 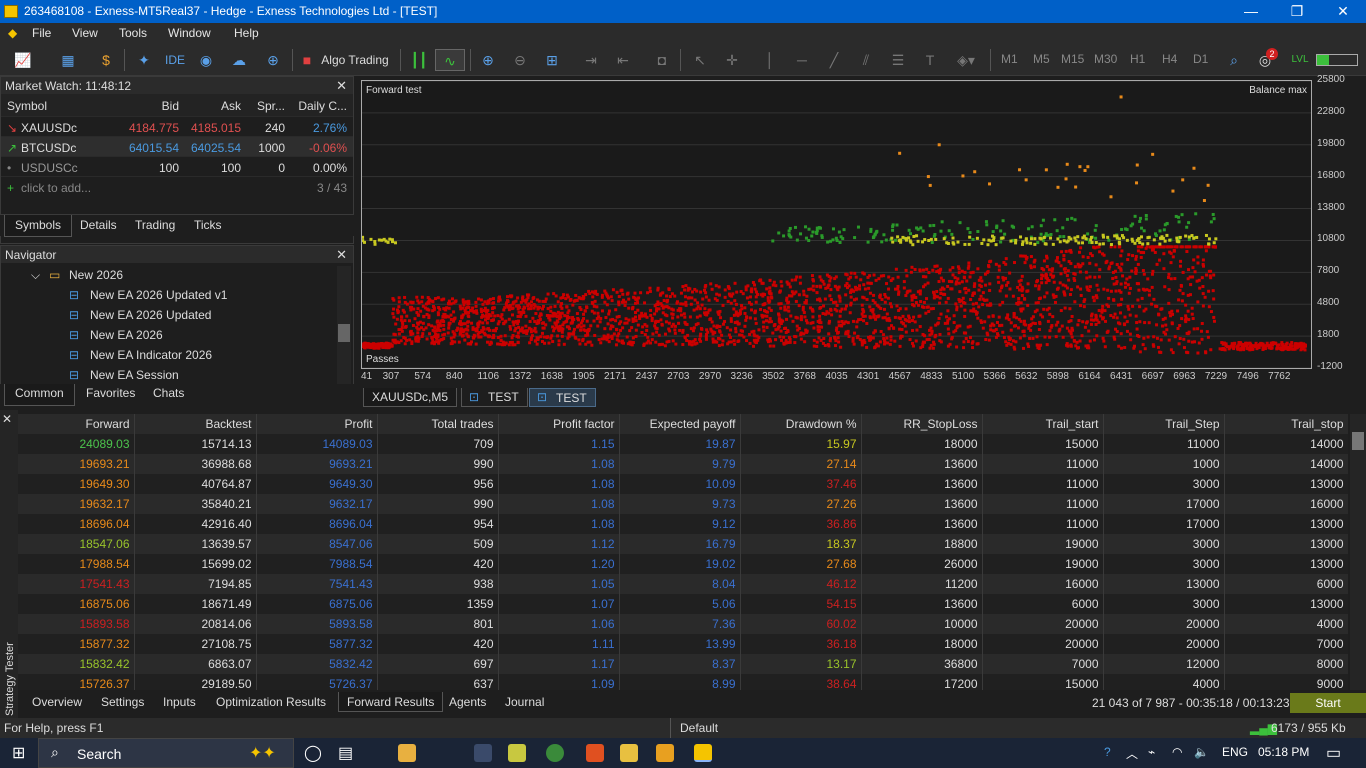 I want to click on tf-m1: M1, so click(x=1009, y=59).